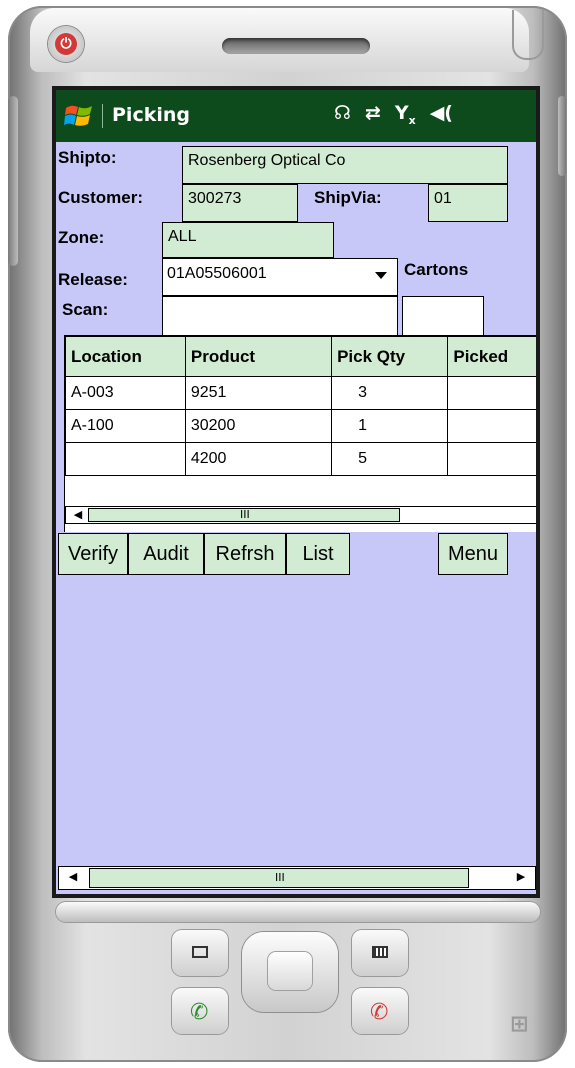 This screenshot has height=1068, width=575. I want to click on speaker-grille, so click(296, 46).